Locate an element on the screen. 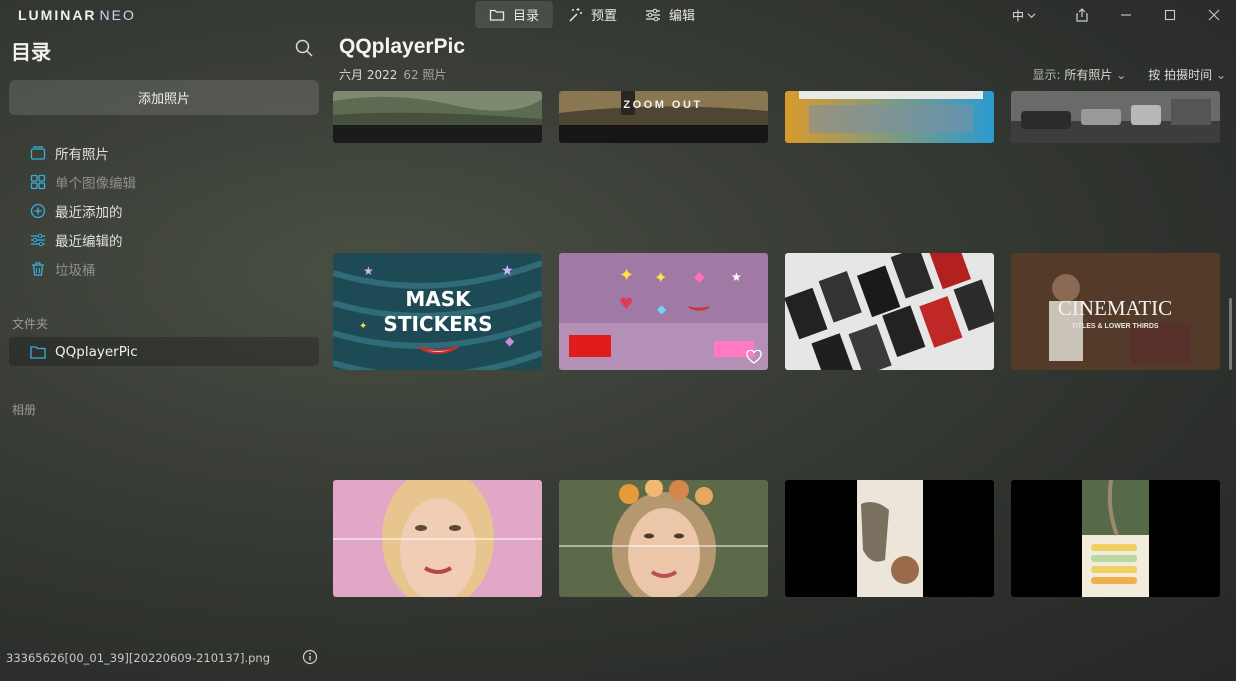 The width and height of the screenshot is (1236, 681). motion-cartoon-image is located at coordinates (889, 311).